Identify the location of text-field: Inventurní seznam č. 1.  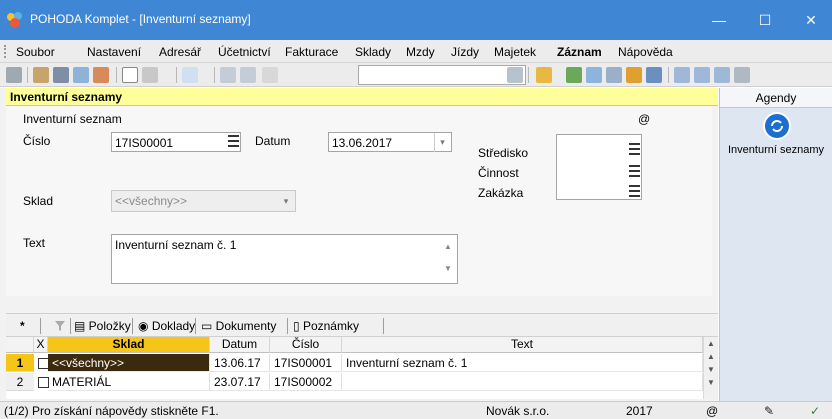
(284, 259).